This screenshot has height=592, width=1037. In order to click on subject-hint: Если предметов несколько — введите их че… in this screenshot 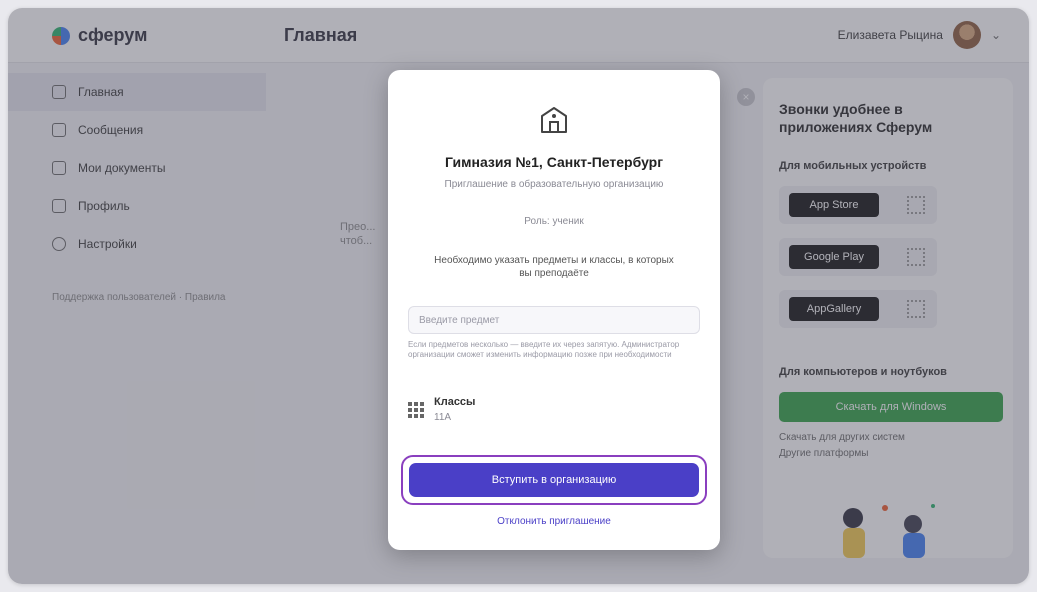, I will do `click(544, 349)`.